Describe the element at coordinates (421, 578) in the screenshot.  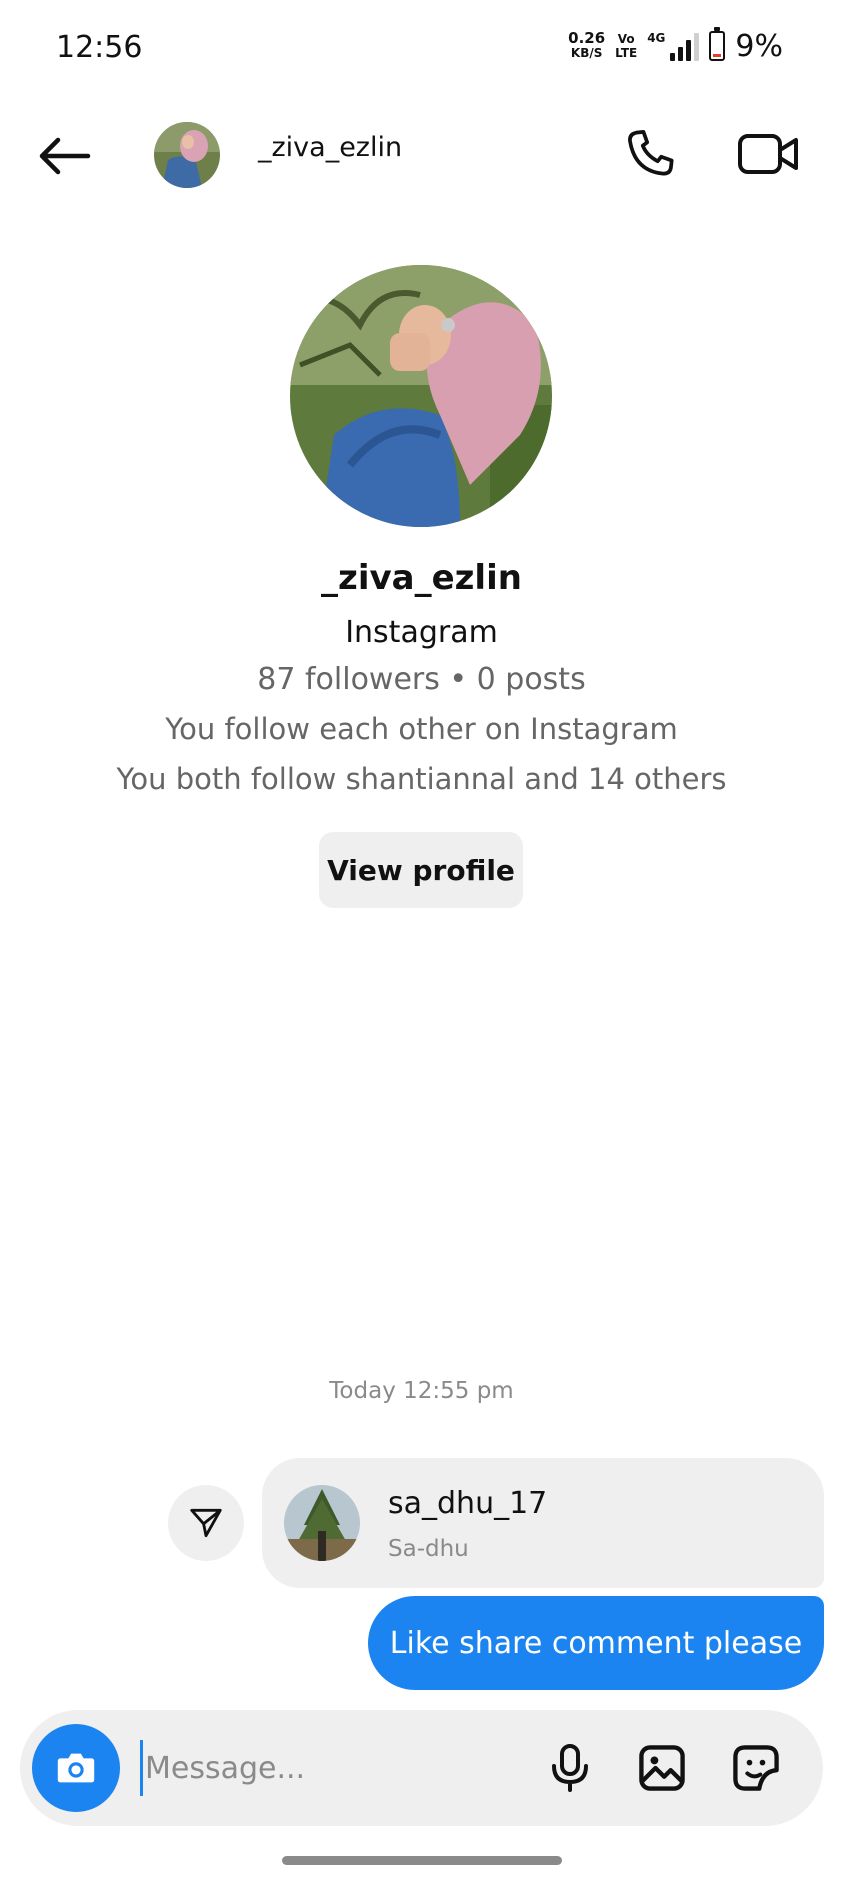
I see `profile-name: _ziva_ezlin` at that location.